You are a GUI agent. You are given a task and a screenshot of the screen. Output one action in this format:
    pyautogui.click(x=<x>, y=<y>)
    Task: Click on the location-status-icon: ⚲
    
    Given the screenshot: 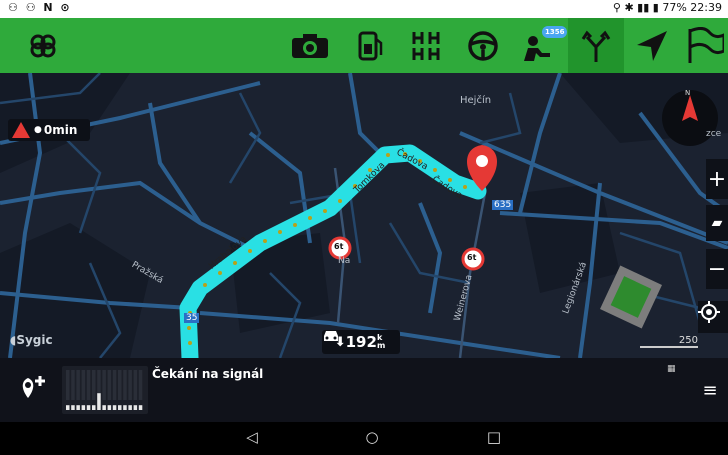 What is the action you would take?
    pyautogui.click(x=616, y=7)
    